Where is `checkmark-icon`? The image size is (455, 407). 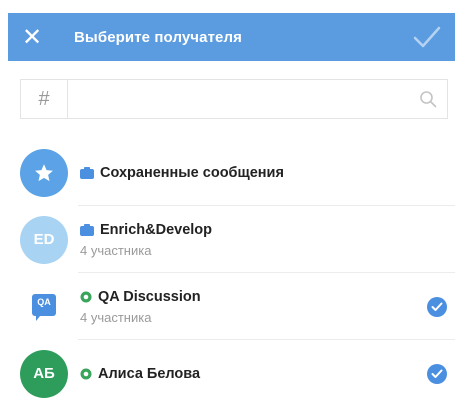
checkmark-icon is located at coordinates (427, 37).